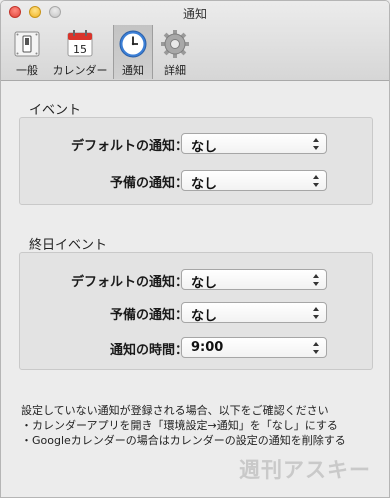  I want to click on note-line: ・Googleカレンダーの場合はカレンダーの設定の通知を削除する, so click(183, 440).